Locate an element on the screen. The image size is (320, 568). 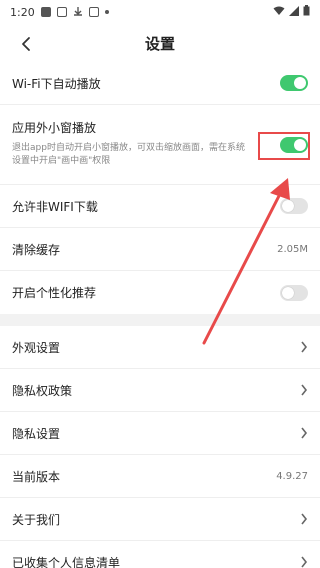
about-label: 关于我们 is located at coordinates (36, 519).